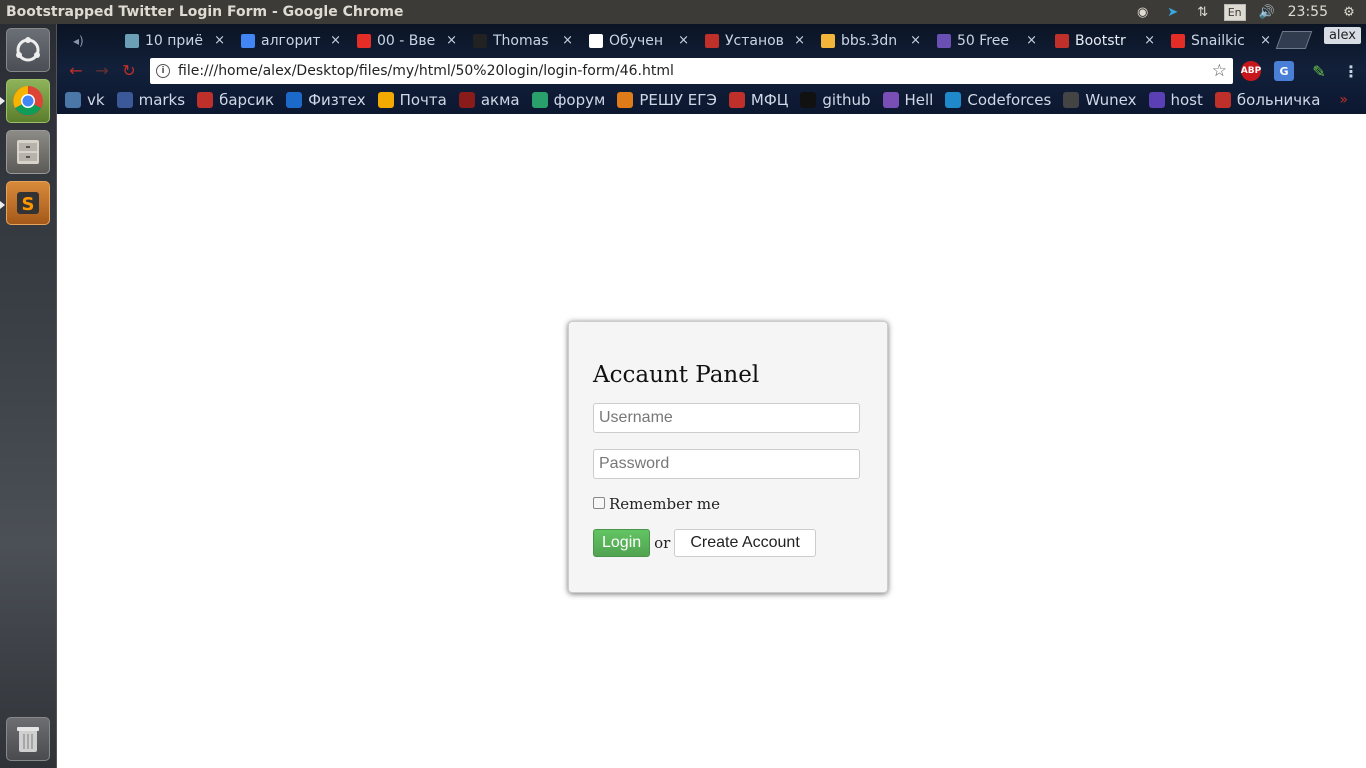 This screenshot has height=768, width=1366. I want to click on reload-button: ↻, so click(129, 70).